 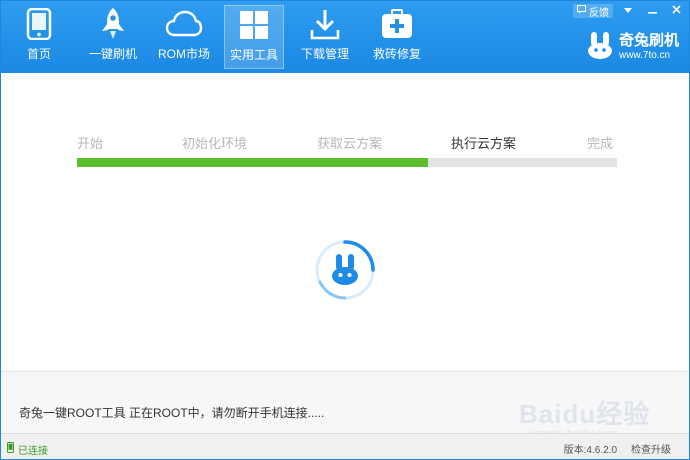 I want to click on window-controls: 反馈, so click(x=629, y=11).